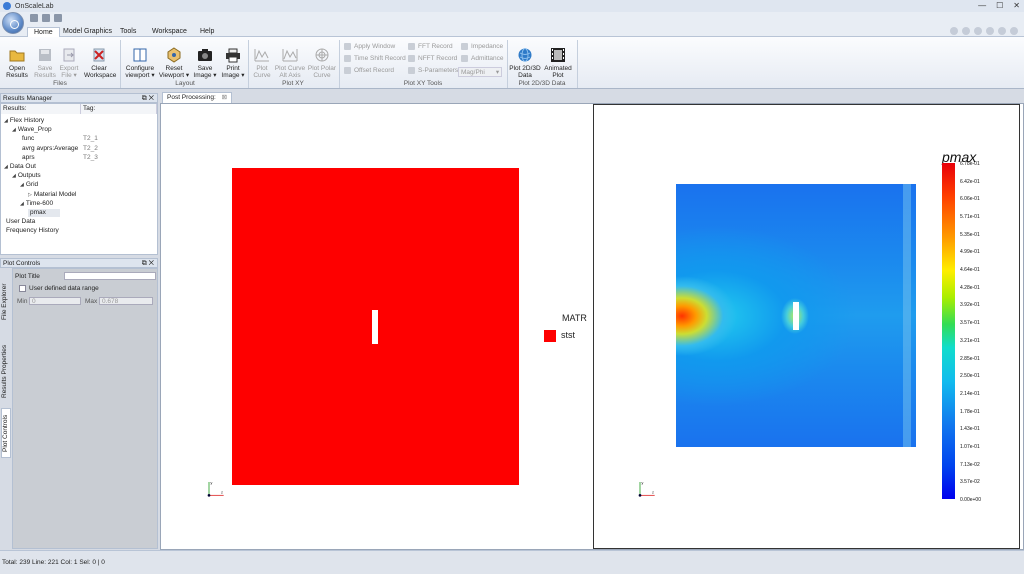 The height and width of the screenshot is (574, 1024). Describe the element at coordinates (646, 488) in the screenshot. I see `axis-triad-icon: y z` at that location.